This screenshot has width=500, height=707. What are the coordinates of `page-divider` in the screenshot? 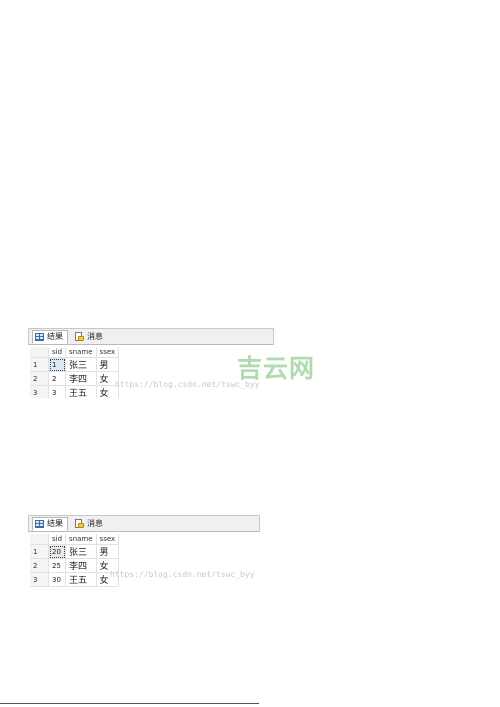 It's located at (129, 703).